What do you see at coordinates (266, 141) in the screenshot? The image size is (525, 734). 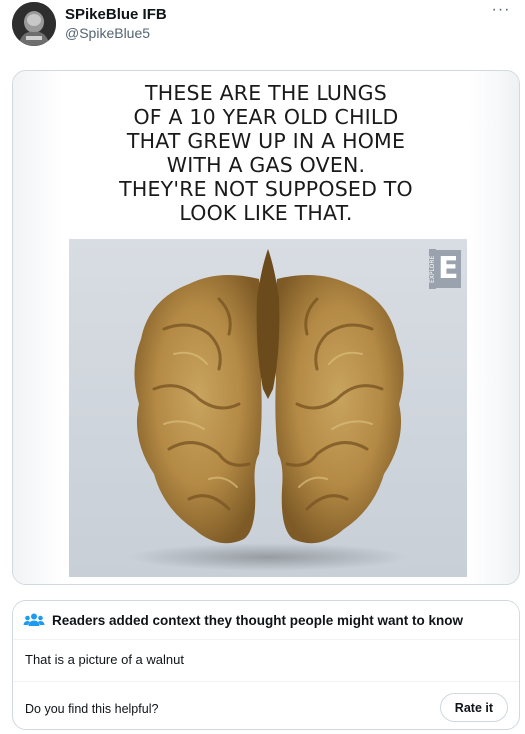 I see `caption-line: THAT GREW UP IN A HOME` at bounding box center [266, 141].